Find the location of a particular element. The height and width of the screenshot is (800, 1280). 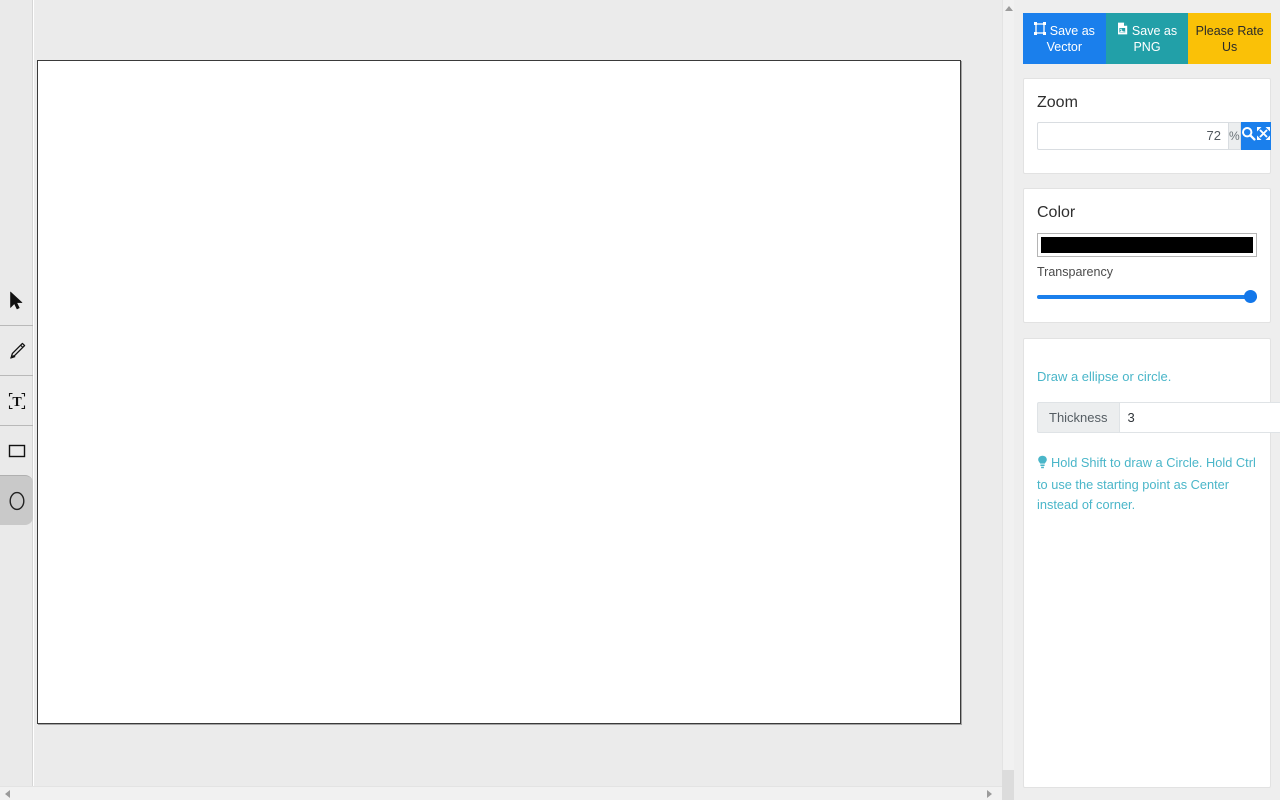

rate-us-line2: Us is located at coordinates (1230, 46).